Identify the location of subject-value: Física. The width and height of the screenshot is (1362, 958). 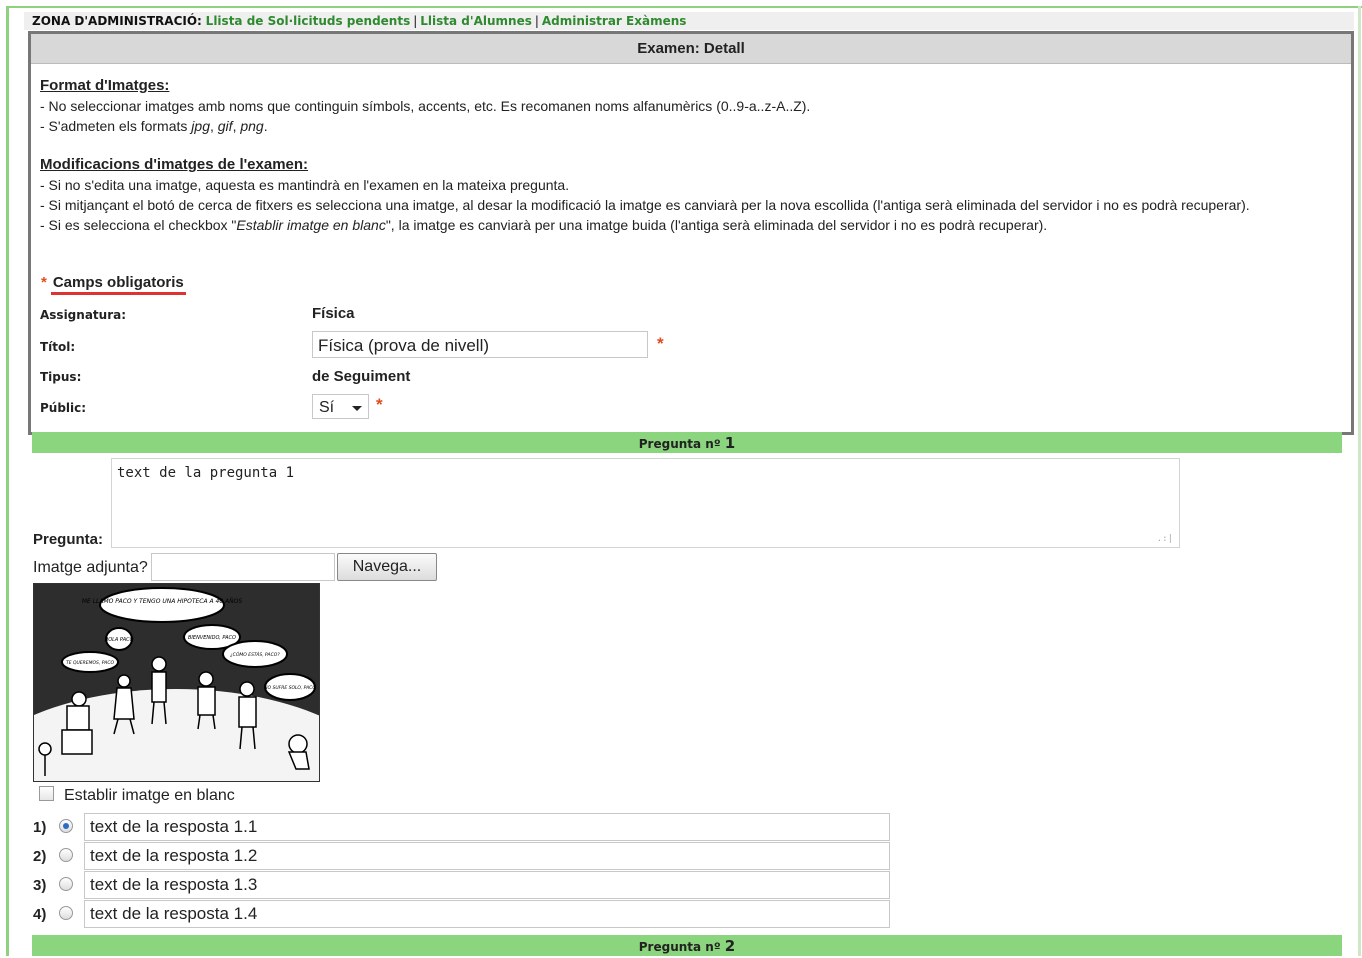
(333, 313).